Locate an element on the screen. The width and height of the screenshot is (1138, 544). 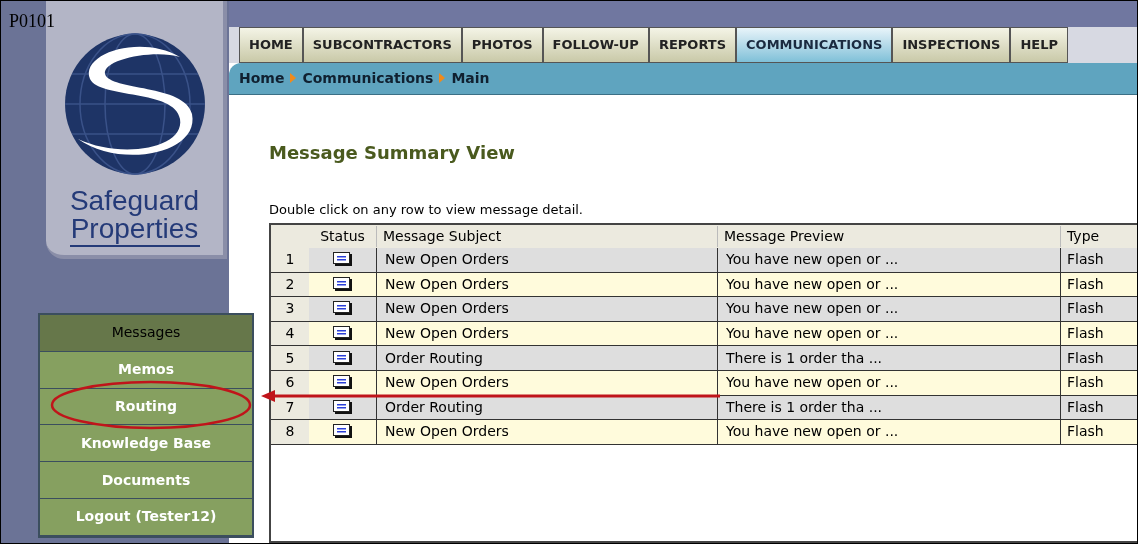
menu-item: Messages is located at coordinates (146, 333).